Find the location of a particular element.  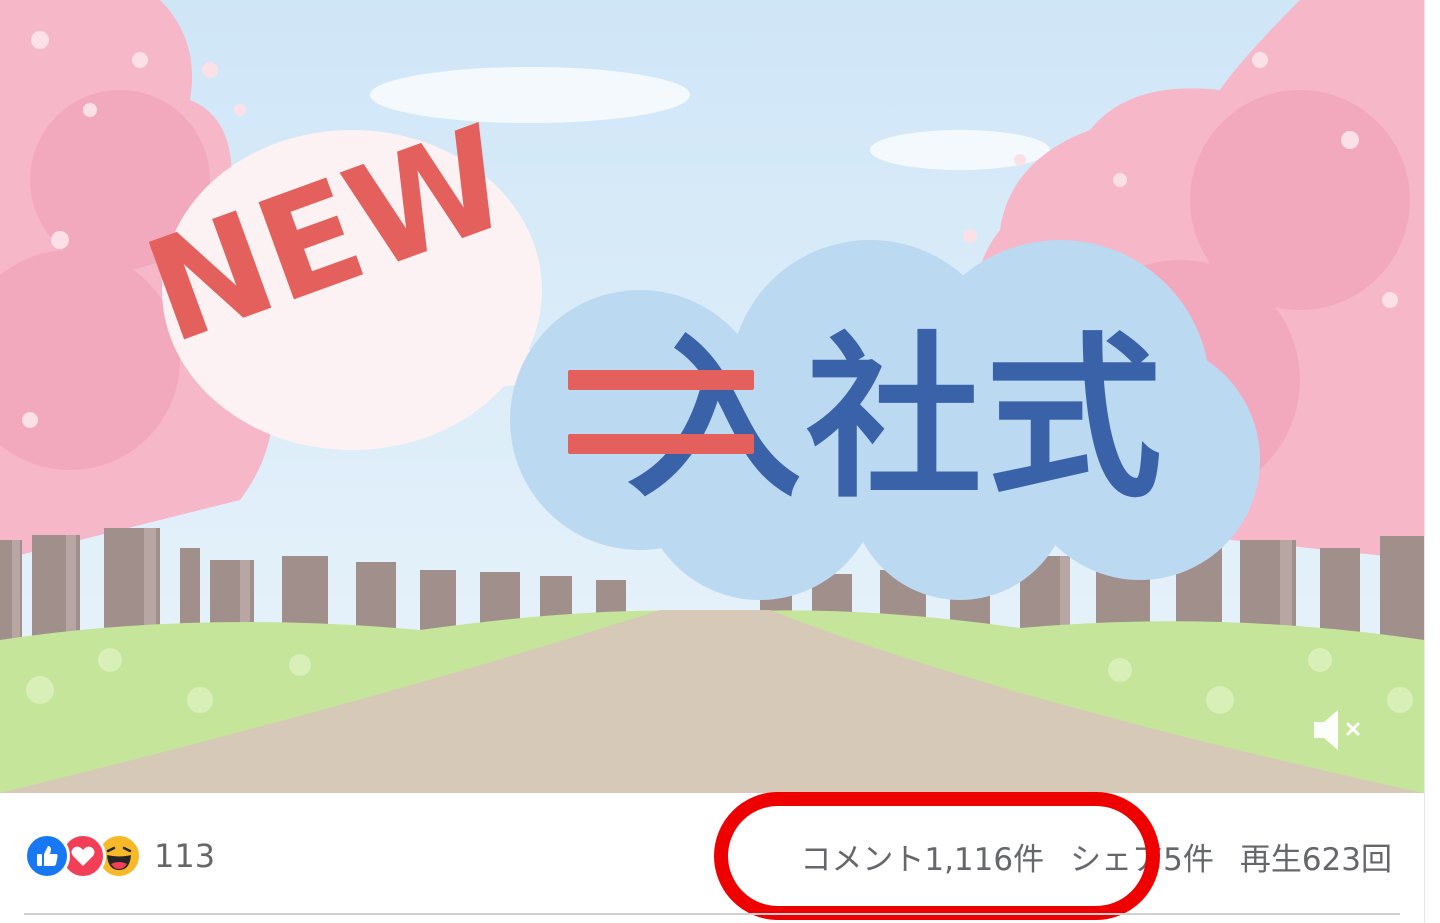

mute-button is located at coordinates (1336, 730).